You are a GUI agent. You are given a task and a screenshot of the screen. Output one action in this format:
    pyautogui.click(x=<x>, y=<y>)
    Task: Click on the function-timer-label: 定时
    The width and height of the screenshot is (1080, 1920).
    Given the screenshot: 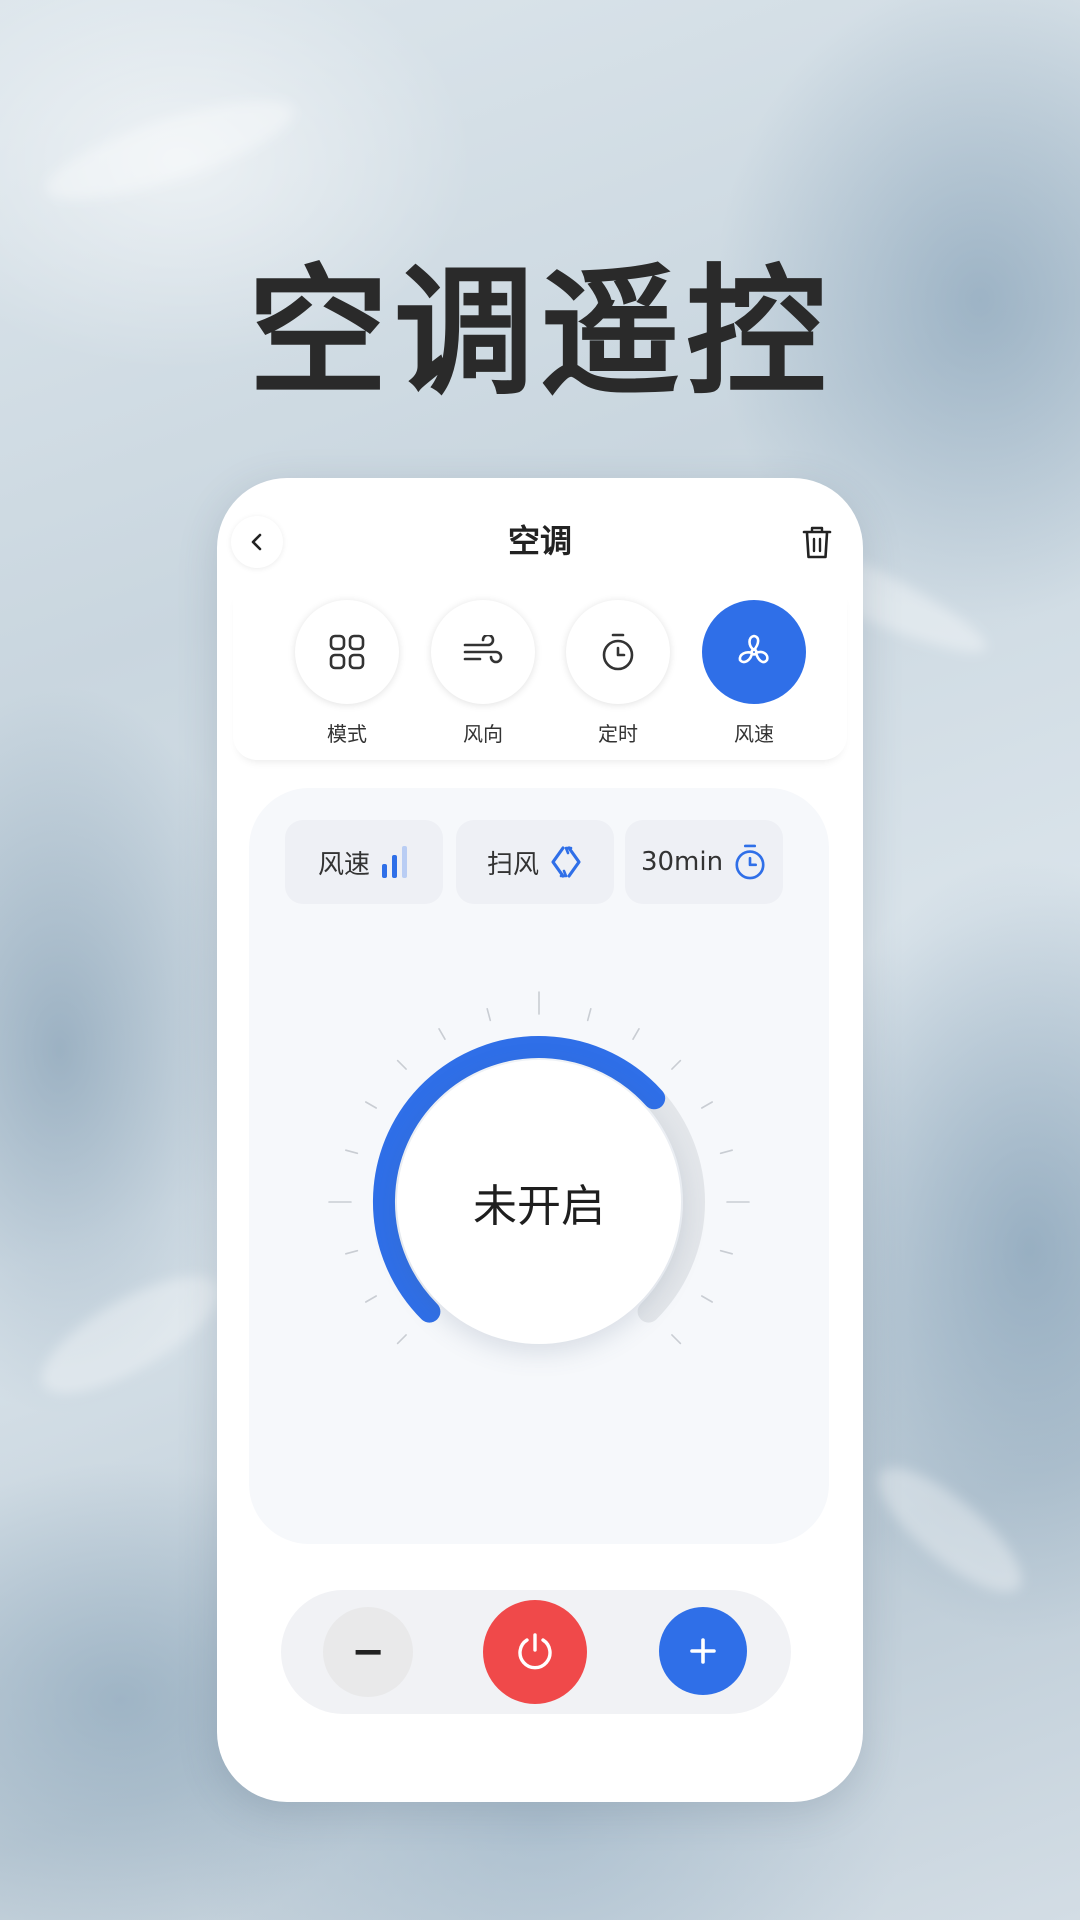 What is the action you would take?
    pyautogui.click(x=618, y=734)
    